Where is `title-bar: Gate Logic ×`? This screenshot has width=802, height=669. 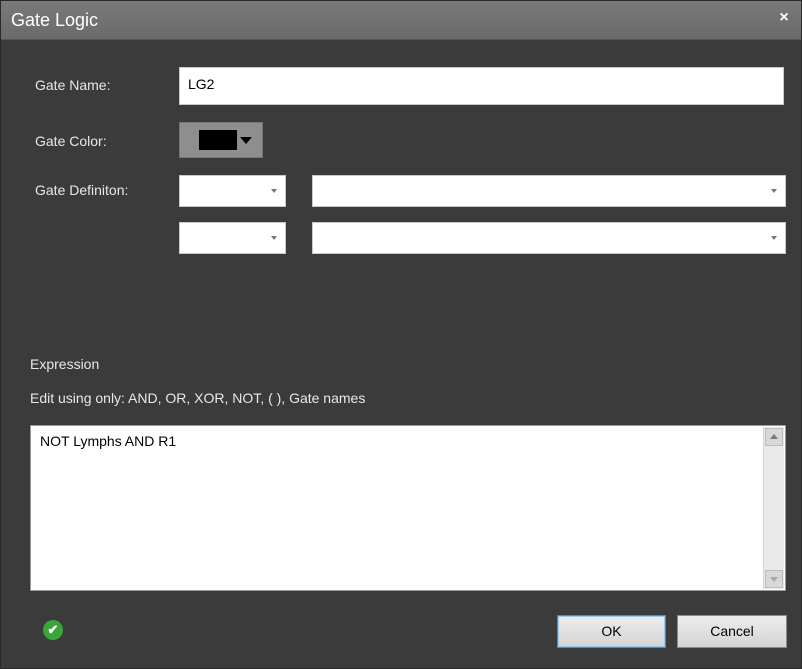 title-bar: Gate Logic × is located at coordinates (401, 20).